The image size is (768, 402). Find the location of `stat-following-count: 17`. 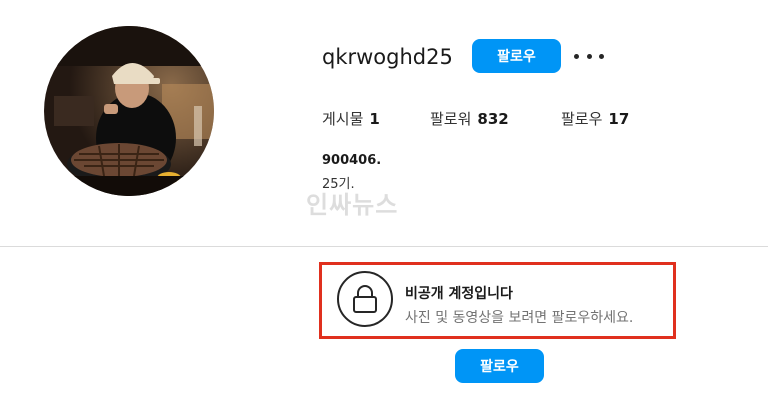

stat-following-count: 17 is located at coordinates (619, 119).